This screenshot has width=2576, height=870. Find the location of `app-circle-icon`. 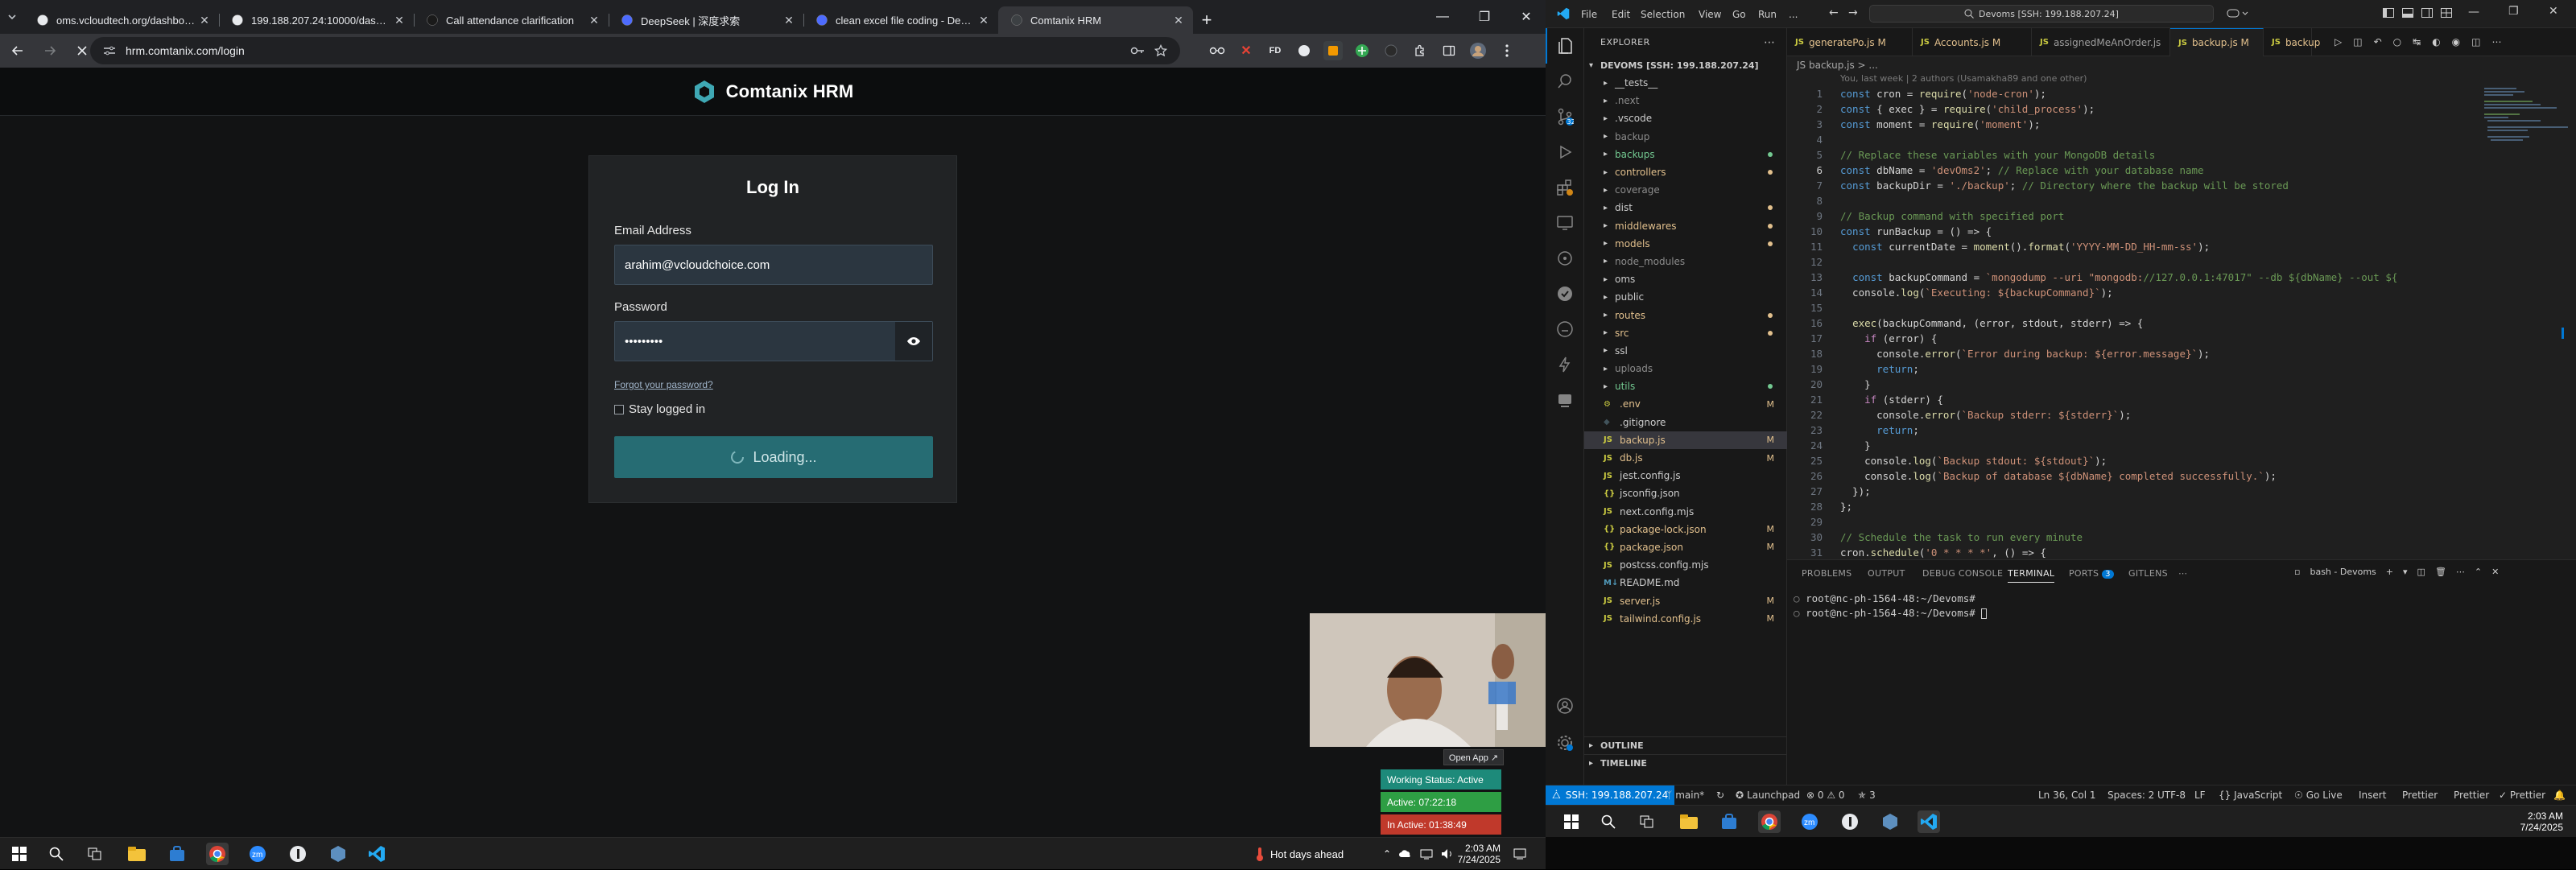

app-circle-icon is located at coordinates (1850, 821).